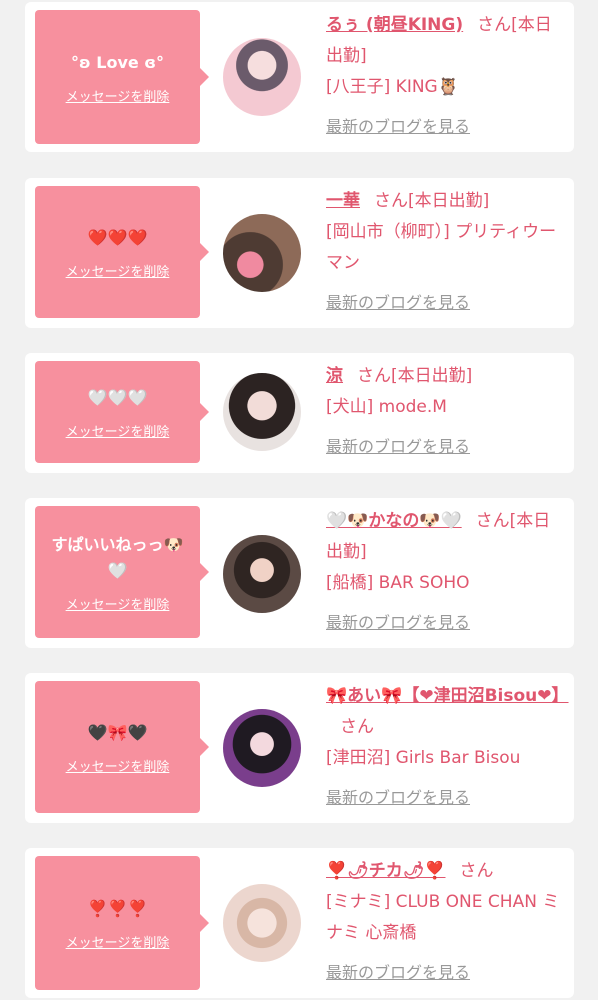  What do you see at coordinates (334, 376) in the screenshot?
I see `girl-name-link: 涼` at bounding box center [334, 376].